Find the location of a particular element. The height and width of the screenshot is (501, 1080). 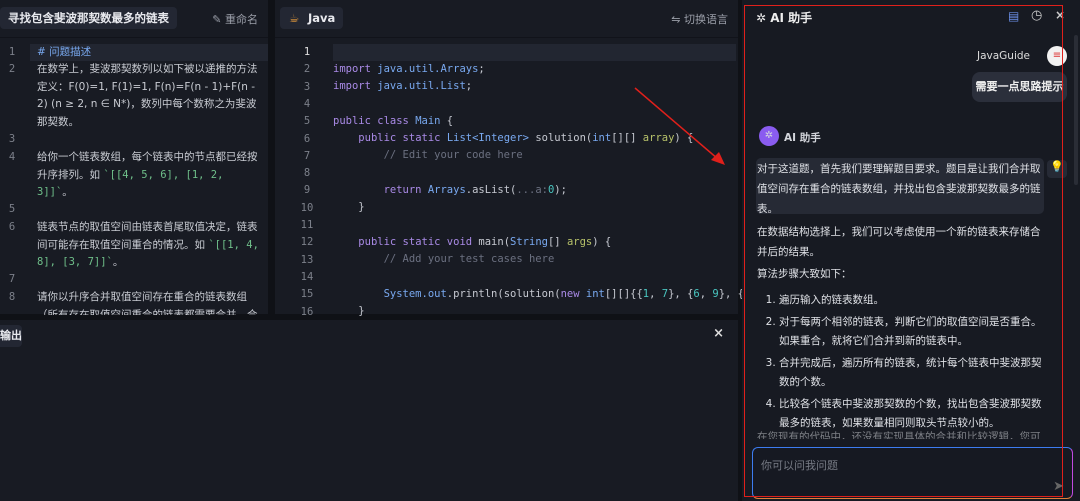

annotation-arrow is located at coordinates (679, 126).